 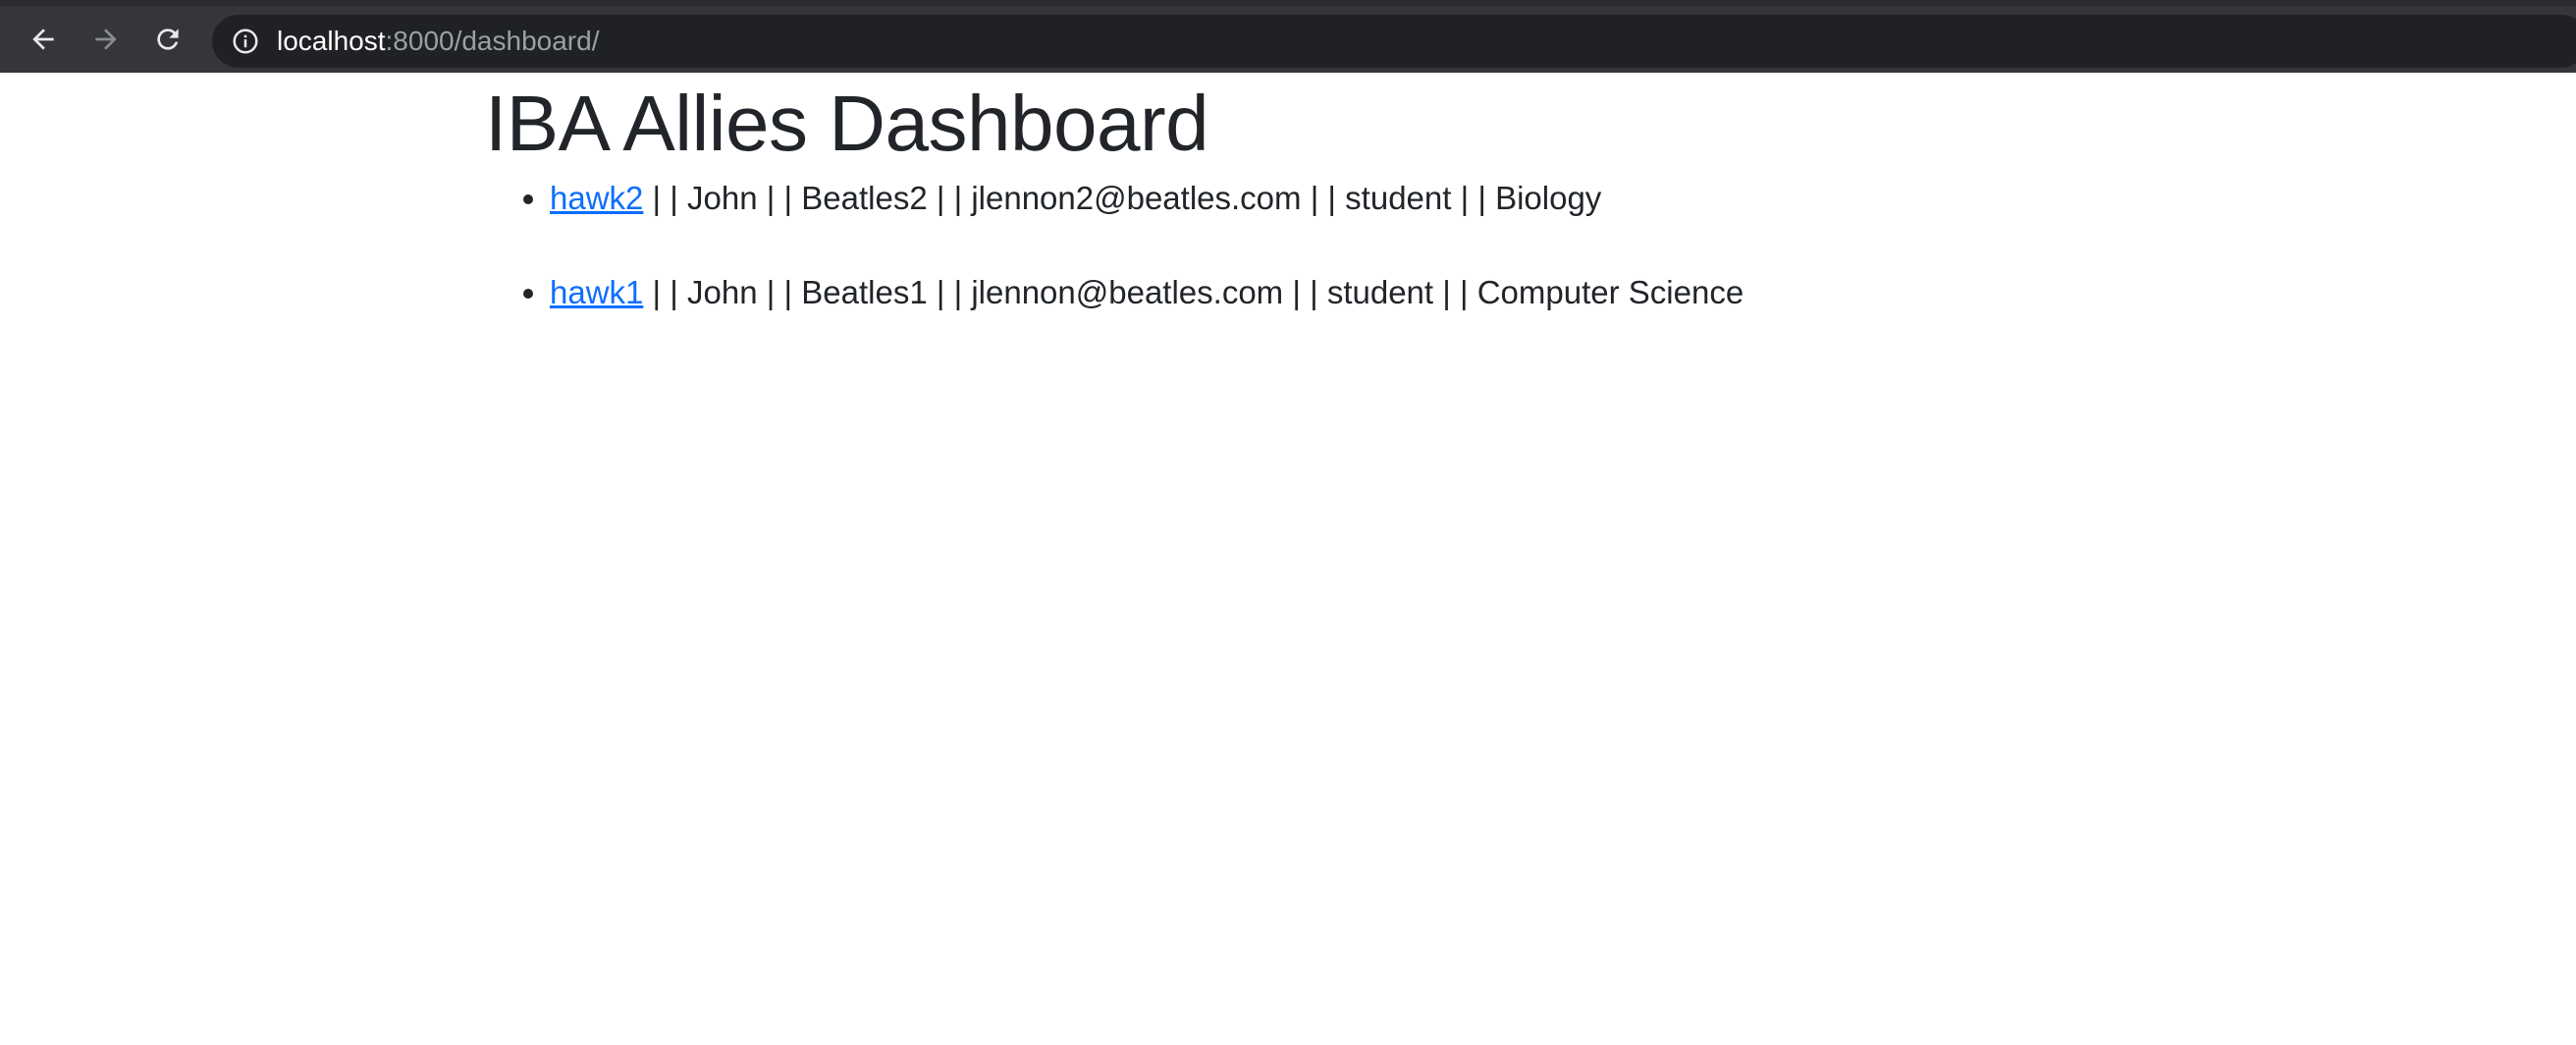 What do you see at coordinates (596, 292) in the screenshot?
I see `user-link-hawk1: hawk1` at bounding box center [596, 292].